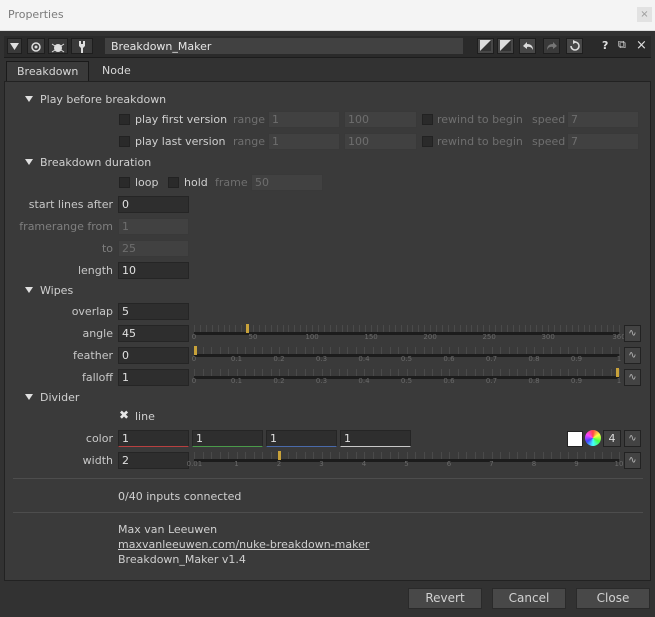  What do you see at coordinates (632, 333) in the screenshot?
I see `angle-animation-curve-icon: ∿` at bounding box center [632, 333].